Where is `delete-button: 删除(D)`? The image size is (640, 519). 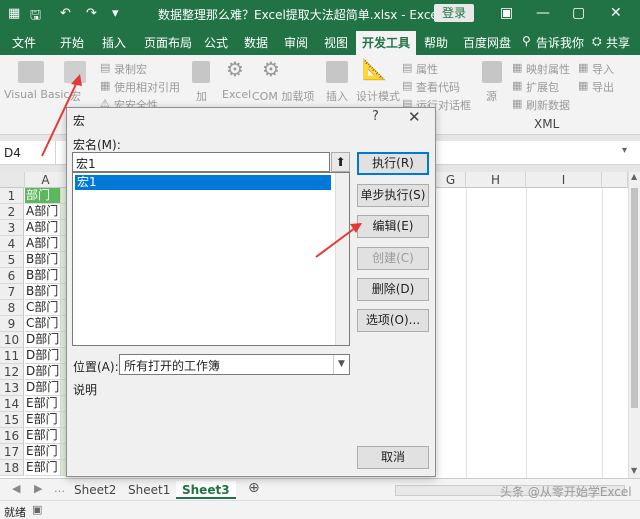
delete-button: 删除(D) is located at coordinates (393, 289).